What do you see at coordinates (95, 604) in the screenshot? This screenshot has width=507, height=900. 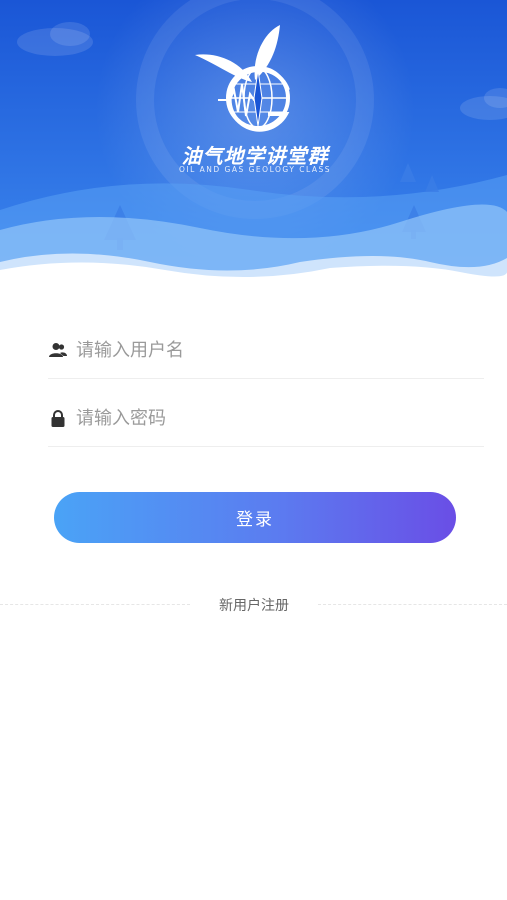 I see `divider-left` at bounding box center [95, 604].